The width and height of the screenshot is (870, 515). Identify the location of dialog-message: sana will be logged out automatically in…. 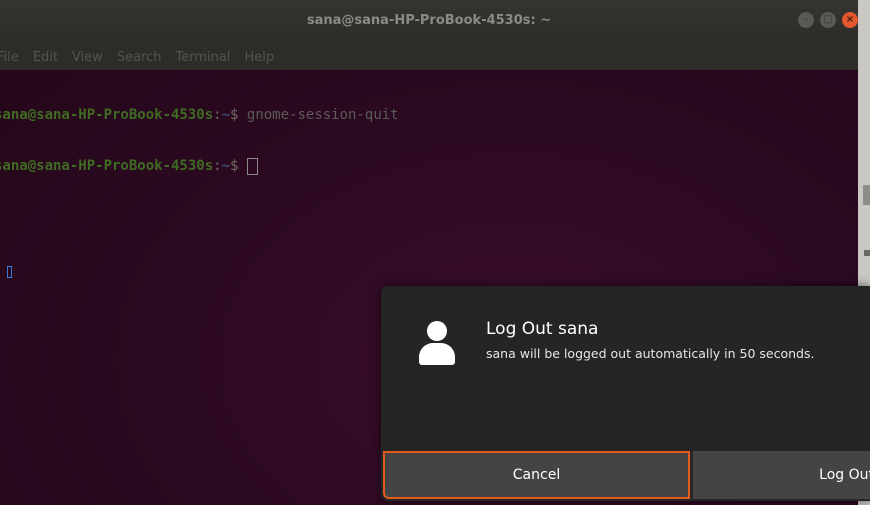
(650, 353).